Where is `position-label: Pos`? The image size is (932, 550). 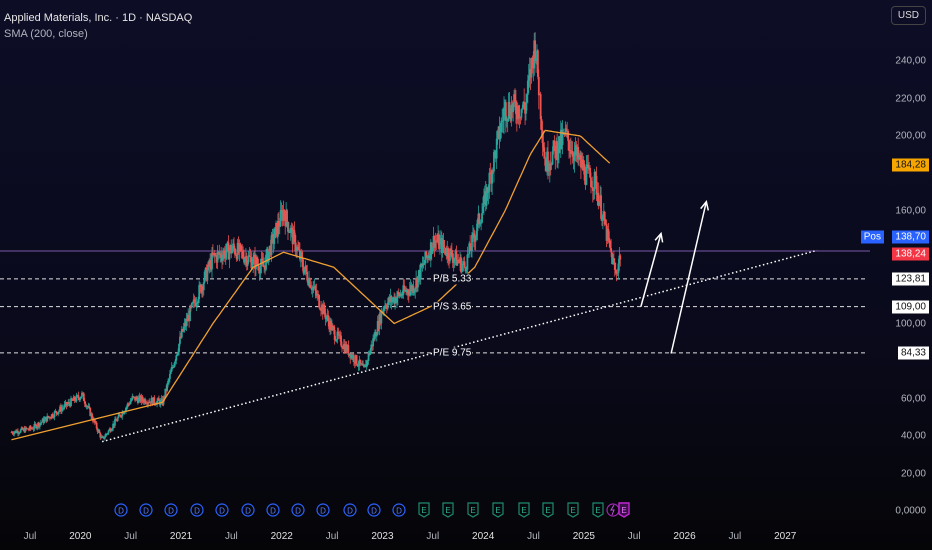 position-label: Pos is located at coordinates (872, 237).